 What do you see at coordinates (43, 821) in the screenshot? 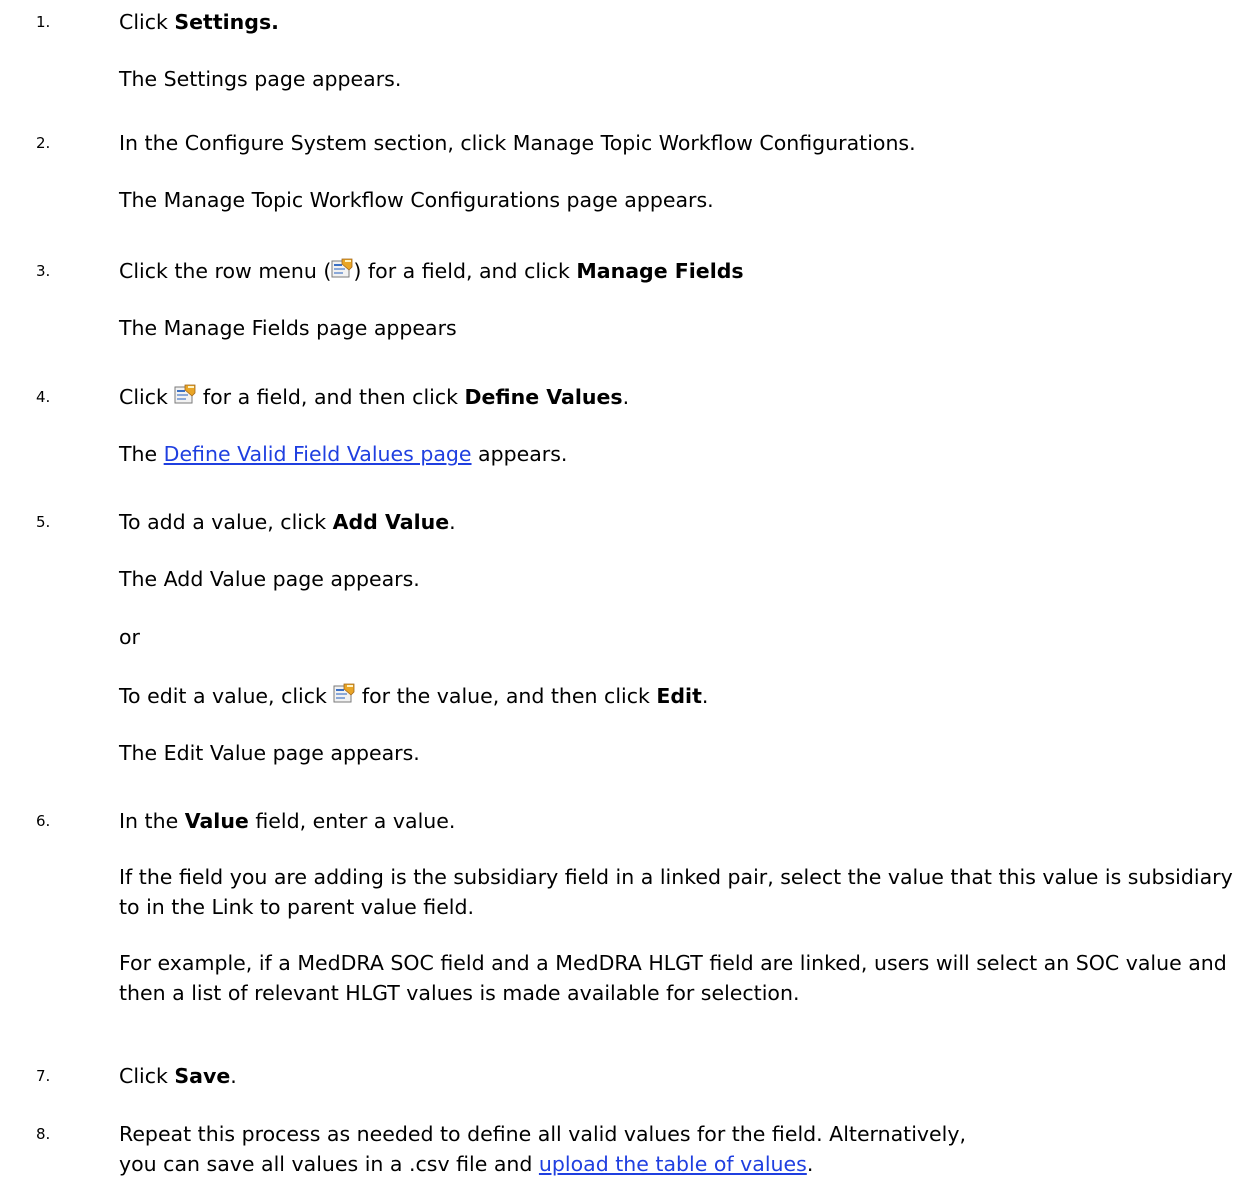
I see `step-number: 6.` at bounding box center [43, 821].